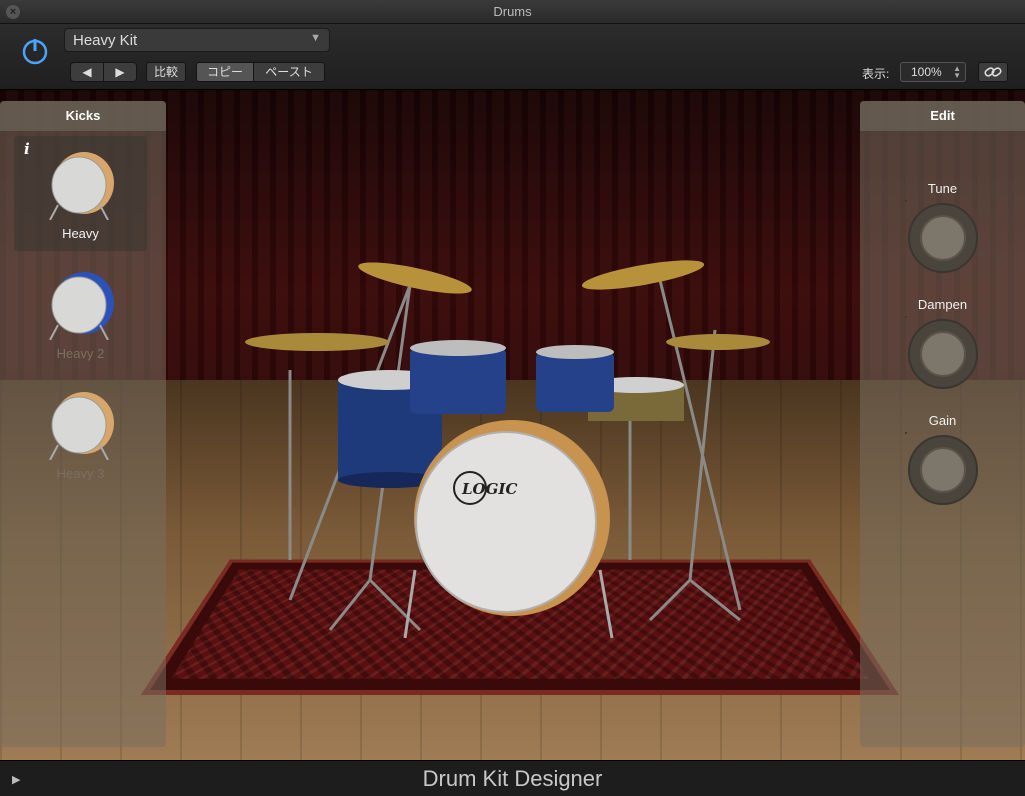 The width and height of the screenshot is (1025, 796). I want to click on power-icon, so click(35, 51).